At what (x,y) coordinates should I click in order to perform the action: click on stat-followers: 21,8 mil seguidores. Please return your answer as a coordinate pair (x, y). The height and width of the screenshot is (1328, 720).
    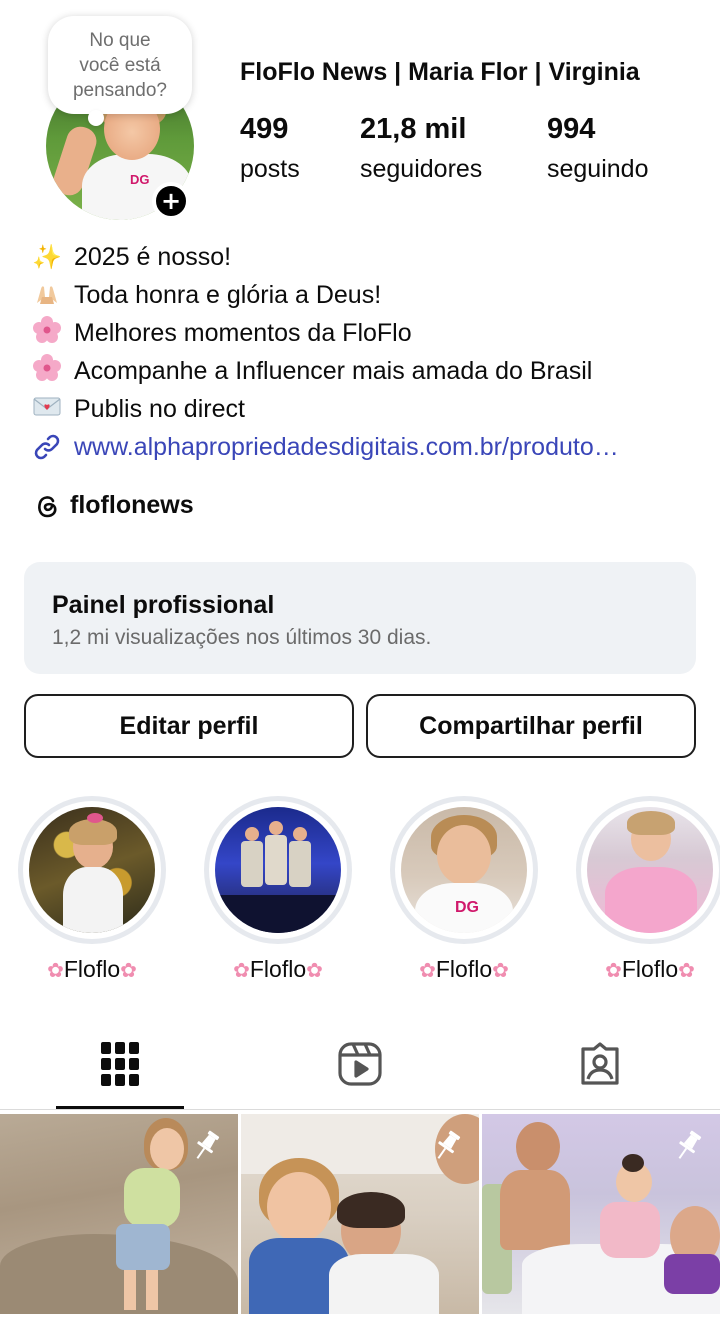
    Looking at the image, I should click on (421, 148).